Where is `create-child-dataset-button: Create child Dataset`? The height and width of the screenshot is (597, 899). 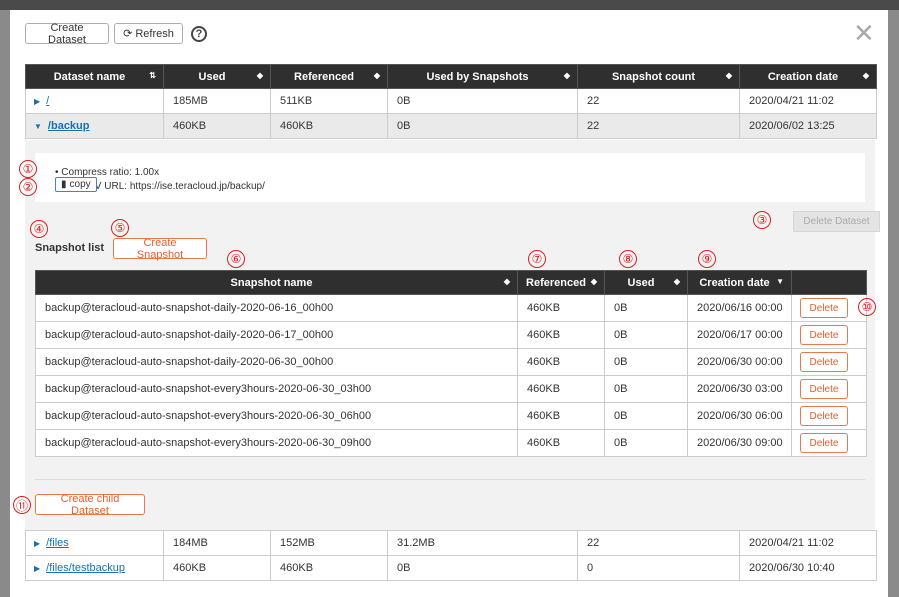
create-child-dataset-button: Create child Dataset is located at coordinates (90, 505).